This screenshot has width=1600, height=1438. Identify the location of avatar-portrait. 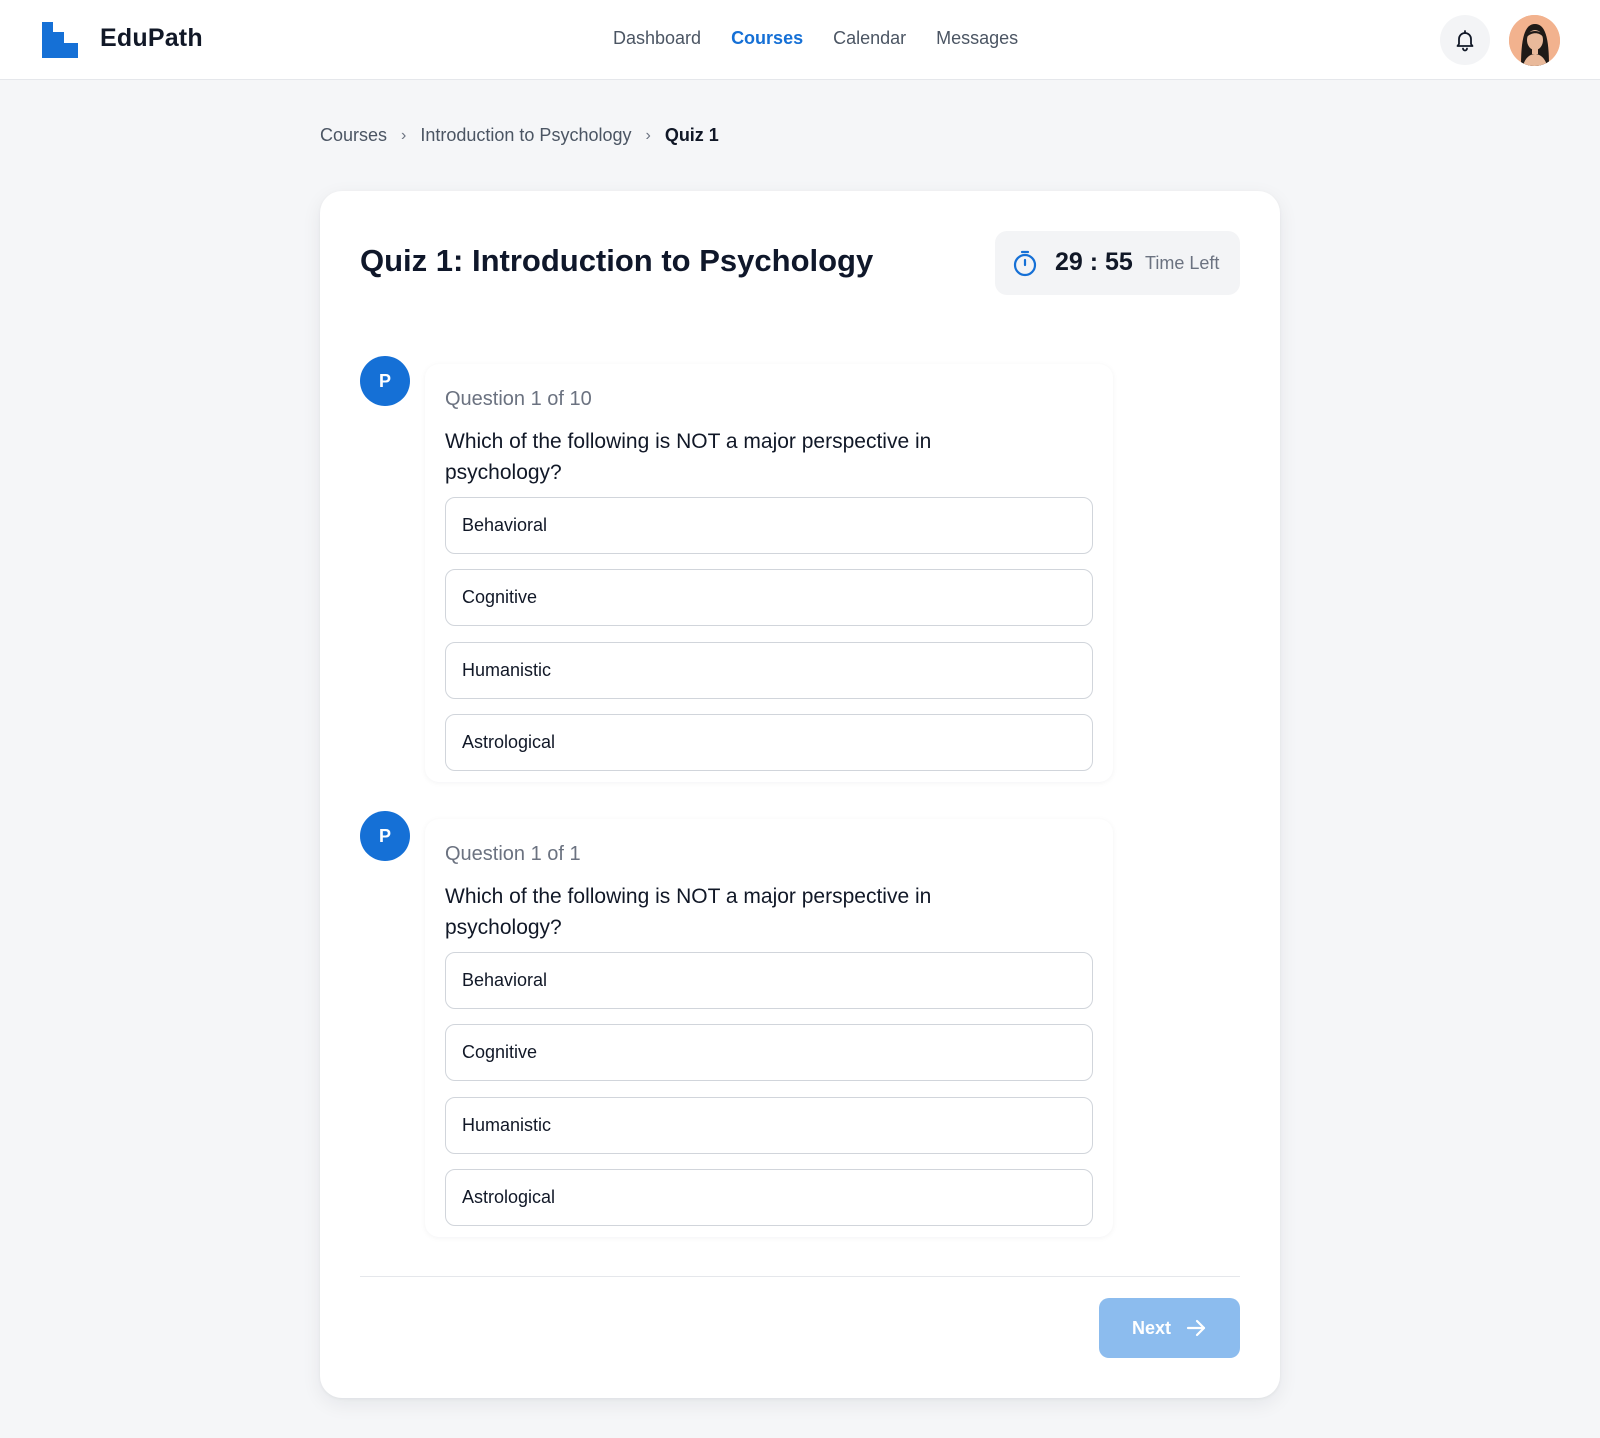
(1534, 40).